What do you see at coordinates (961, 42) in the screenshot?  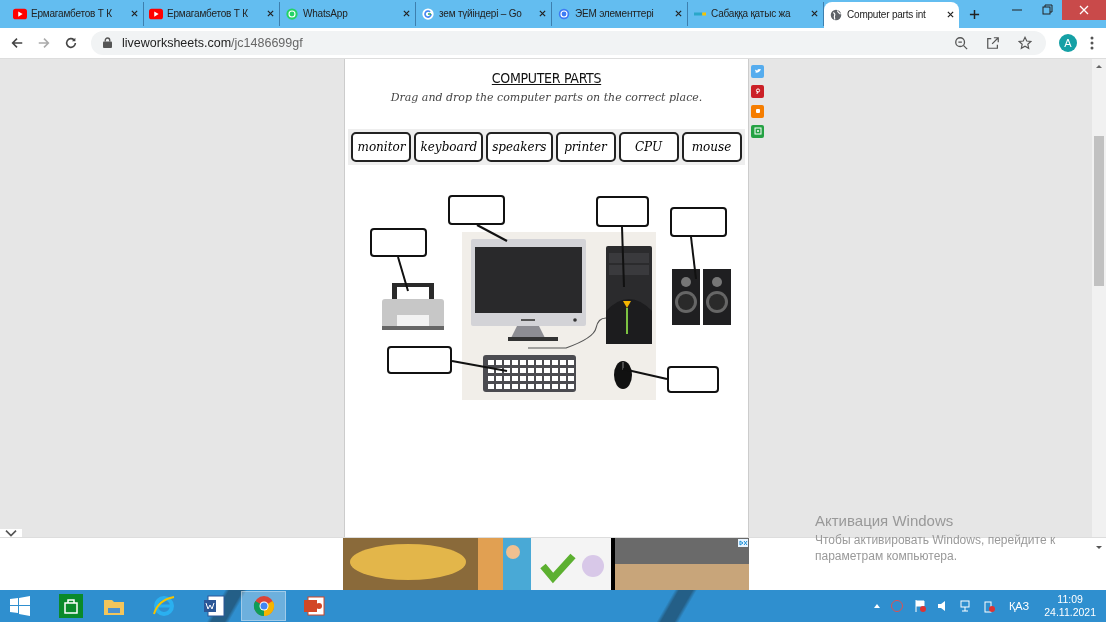 I see `zoom-out-icon` at bounding box center [961, 42].